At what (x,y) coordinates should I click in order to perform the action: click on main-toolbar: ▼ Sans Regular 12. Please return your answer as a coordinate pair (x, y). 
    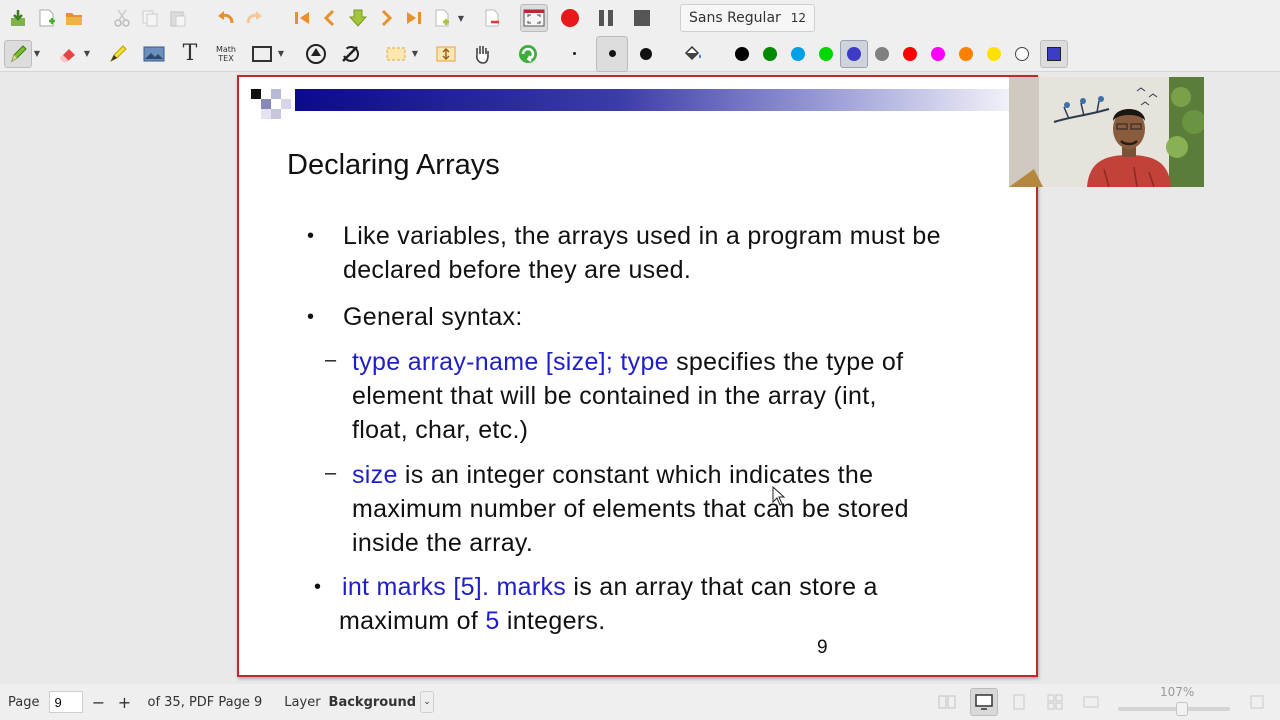
    Looking at the image, I should click on (640, 18).